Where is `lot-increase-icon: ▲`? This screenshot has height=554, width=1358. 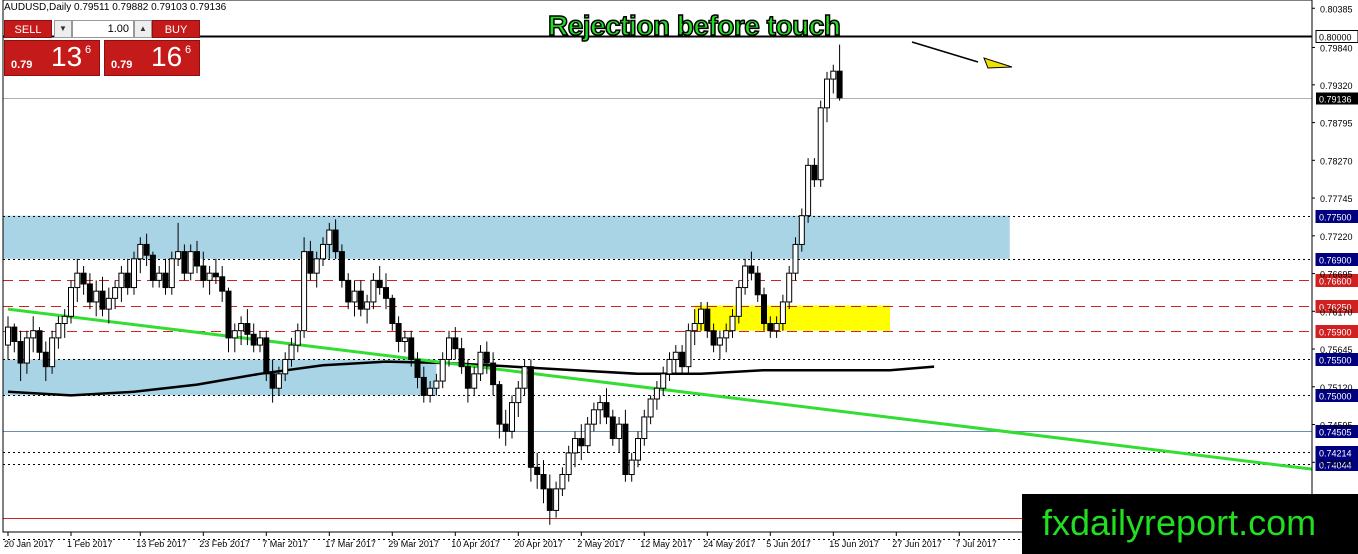
lot-increase-icon: ▲ is located at coordinates (143, 29).